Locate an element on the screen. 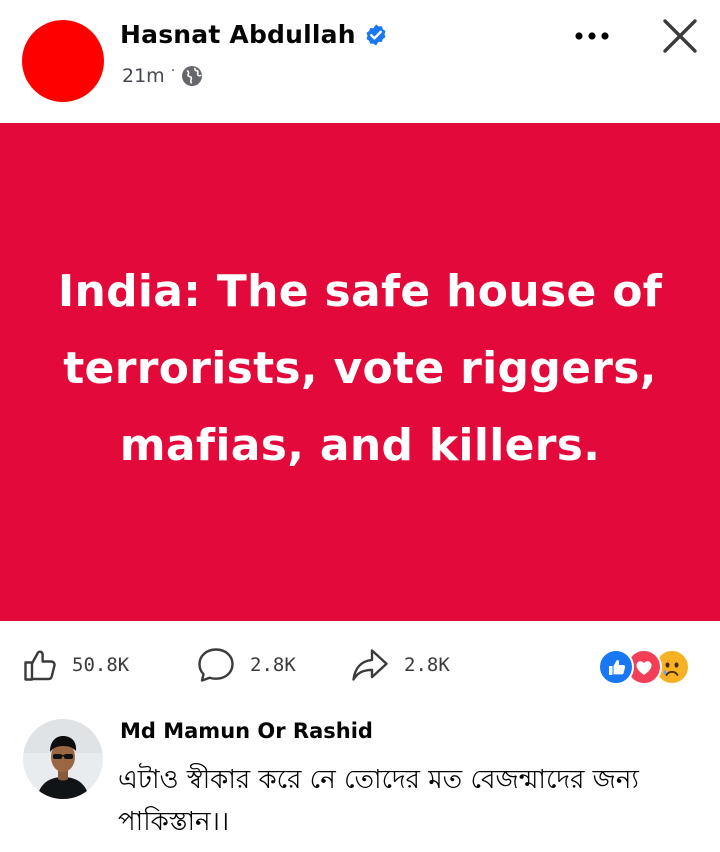 Image resolution: width=720 pixels, height=852 pixels. like-button: 50.8K is located at coordinates (75, 665).